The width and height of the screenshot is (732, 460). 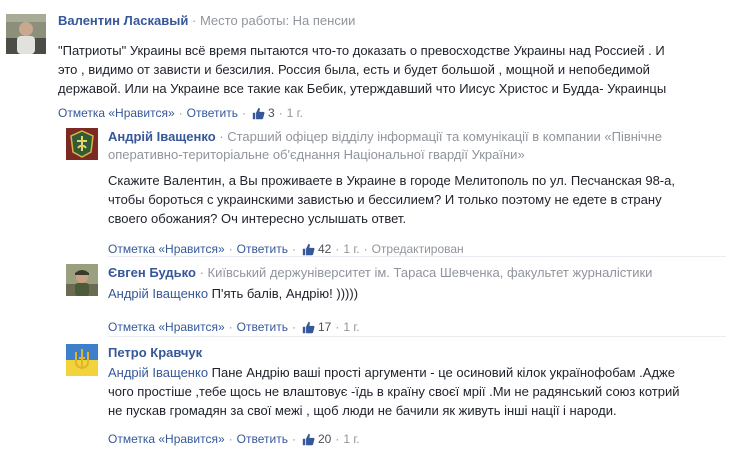 I want to click on like-count: 20, so click(x=324, y=439).